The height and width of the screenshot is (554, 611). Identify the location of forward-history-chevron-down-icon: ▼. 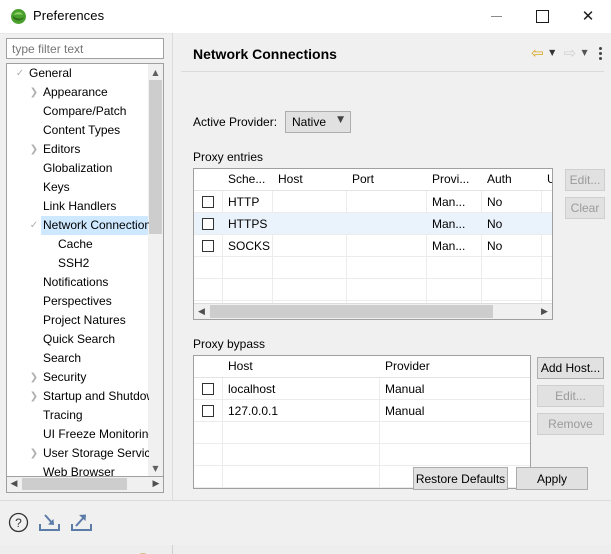
(586, 53).